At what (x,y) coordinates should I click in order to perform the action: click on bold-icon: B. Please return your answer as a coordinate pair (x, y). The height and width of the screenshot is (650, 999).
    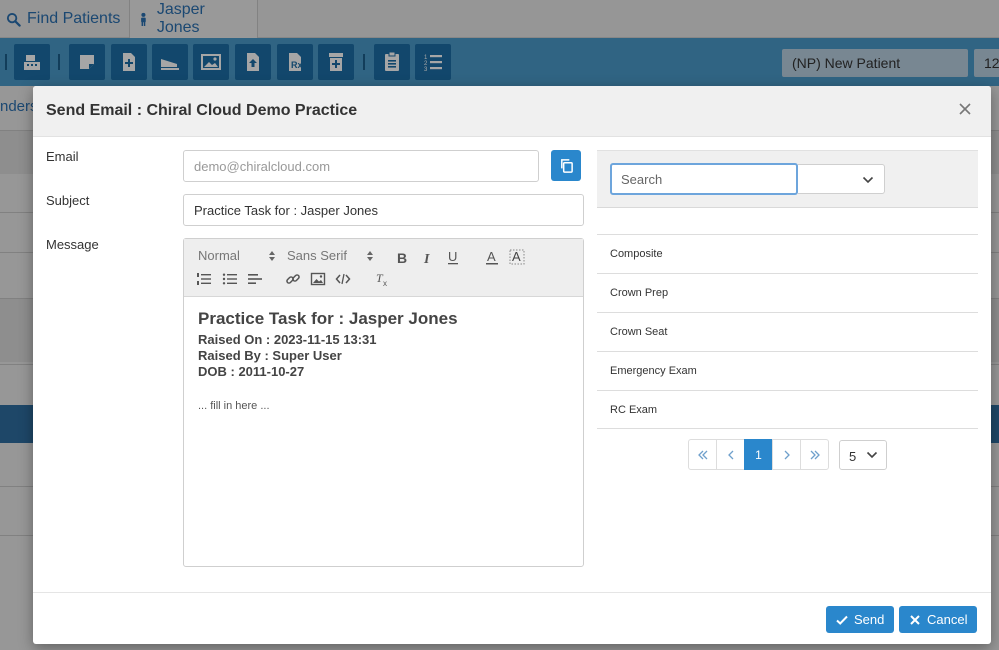
    Looking at the image, I should click on (402, 258).